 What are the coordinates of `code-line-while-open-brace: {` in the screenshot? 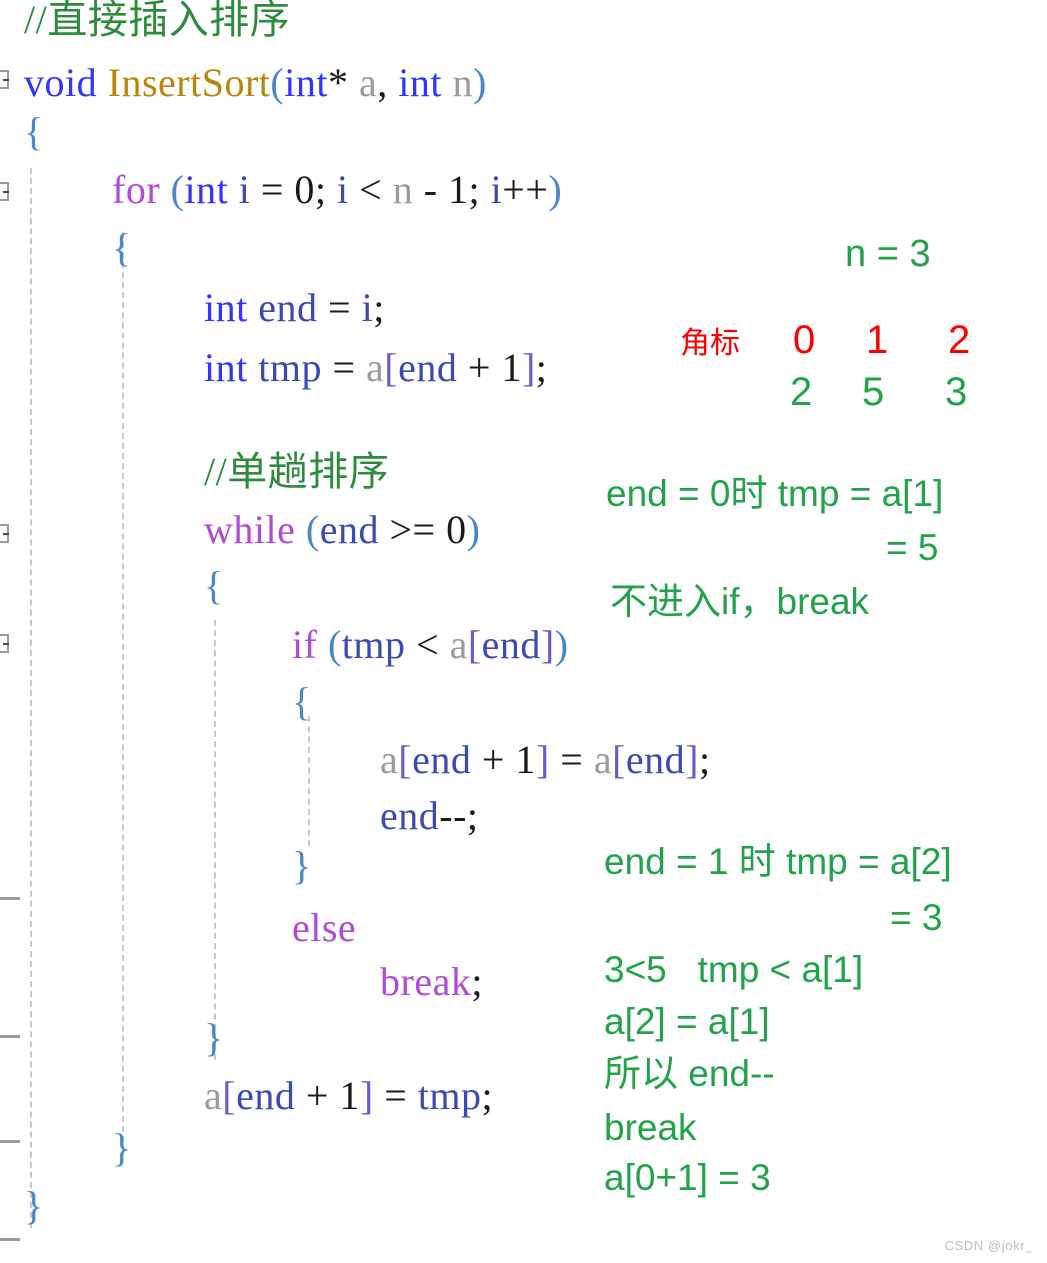 It's located at (214, 586).